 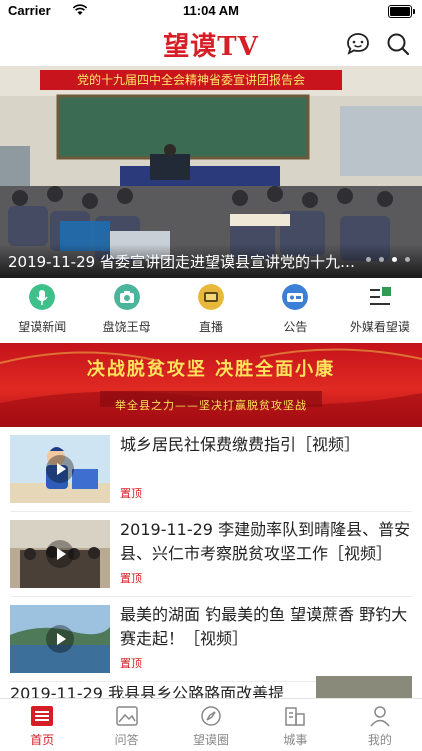 I want to click on status-time: 11:04 AM, so click(x=211, y=10).